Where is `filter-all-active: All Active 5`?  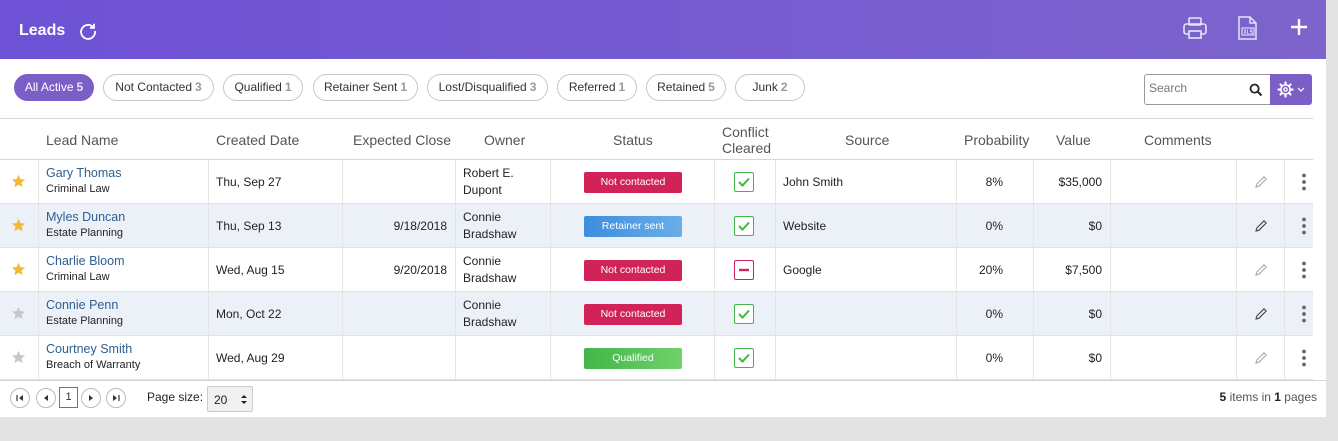
filter-all-active: All Active 5 is located at coordinates (54, 87).